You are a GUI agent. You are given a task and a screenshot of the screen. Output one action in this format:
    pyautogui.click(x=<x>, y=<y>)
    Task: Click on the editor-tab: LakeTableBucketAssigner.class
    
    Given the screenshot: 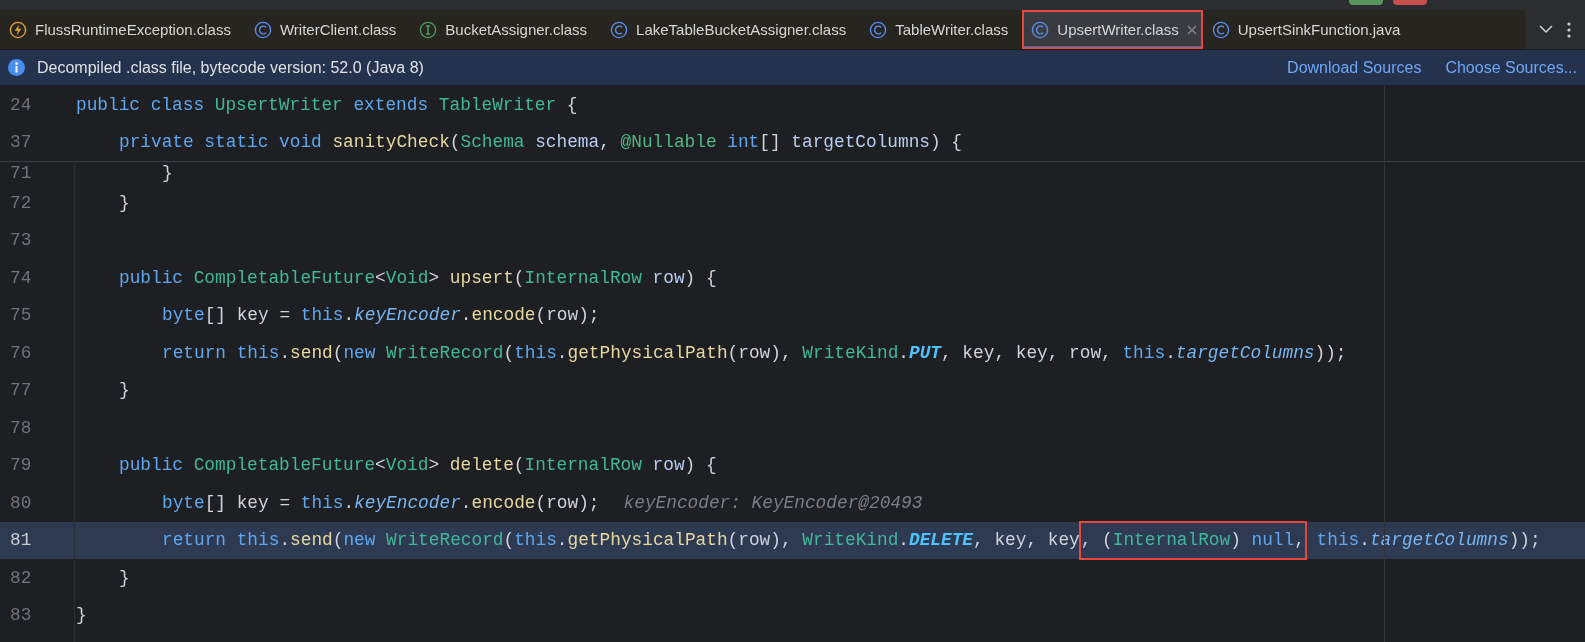 What is the action you would take?
    pyautogui.click(x=731, y=29)
    